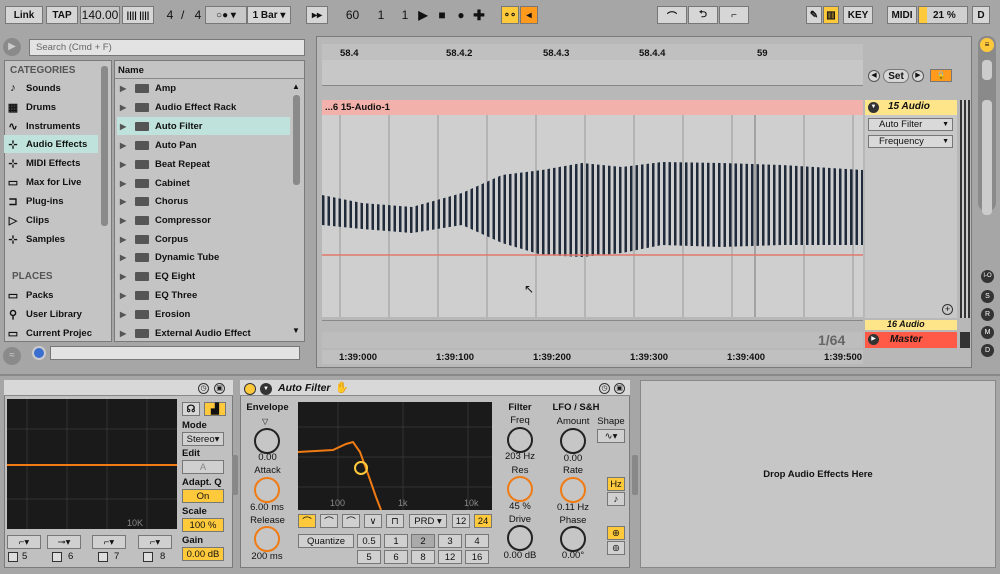 This screenshot has width=1000, height=574. Describe the element at coordinates (351, 521) in the screenshot. I see `bandpass-filter-icon: ⌒` at that location.